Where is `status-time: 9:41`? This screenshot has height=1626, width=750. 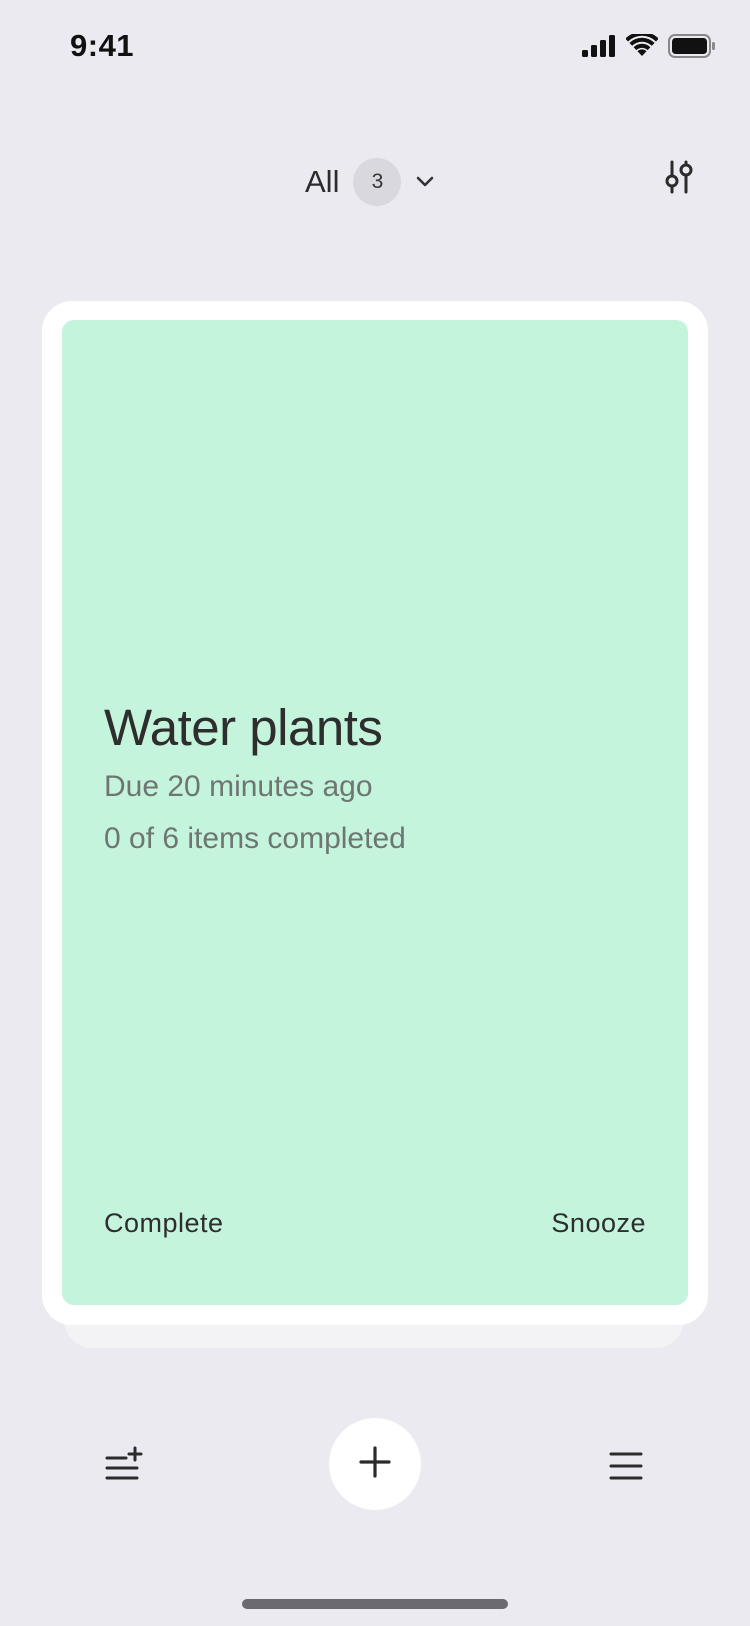 status-time: 9:41 is located at coordinates (102, 45).